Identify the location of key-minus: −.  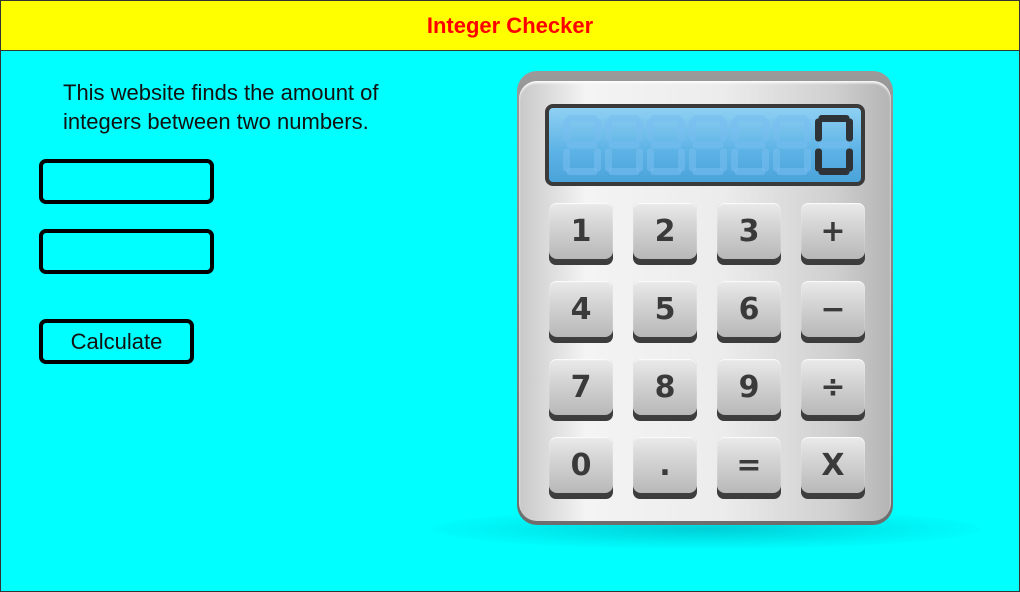
(833, 312).